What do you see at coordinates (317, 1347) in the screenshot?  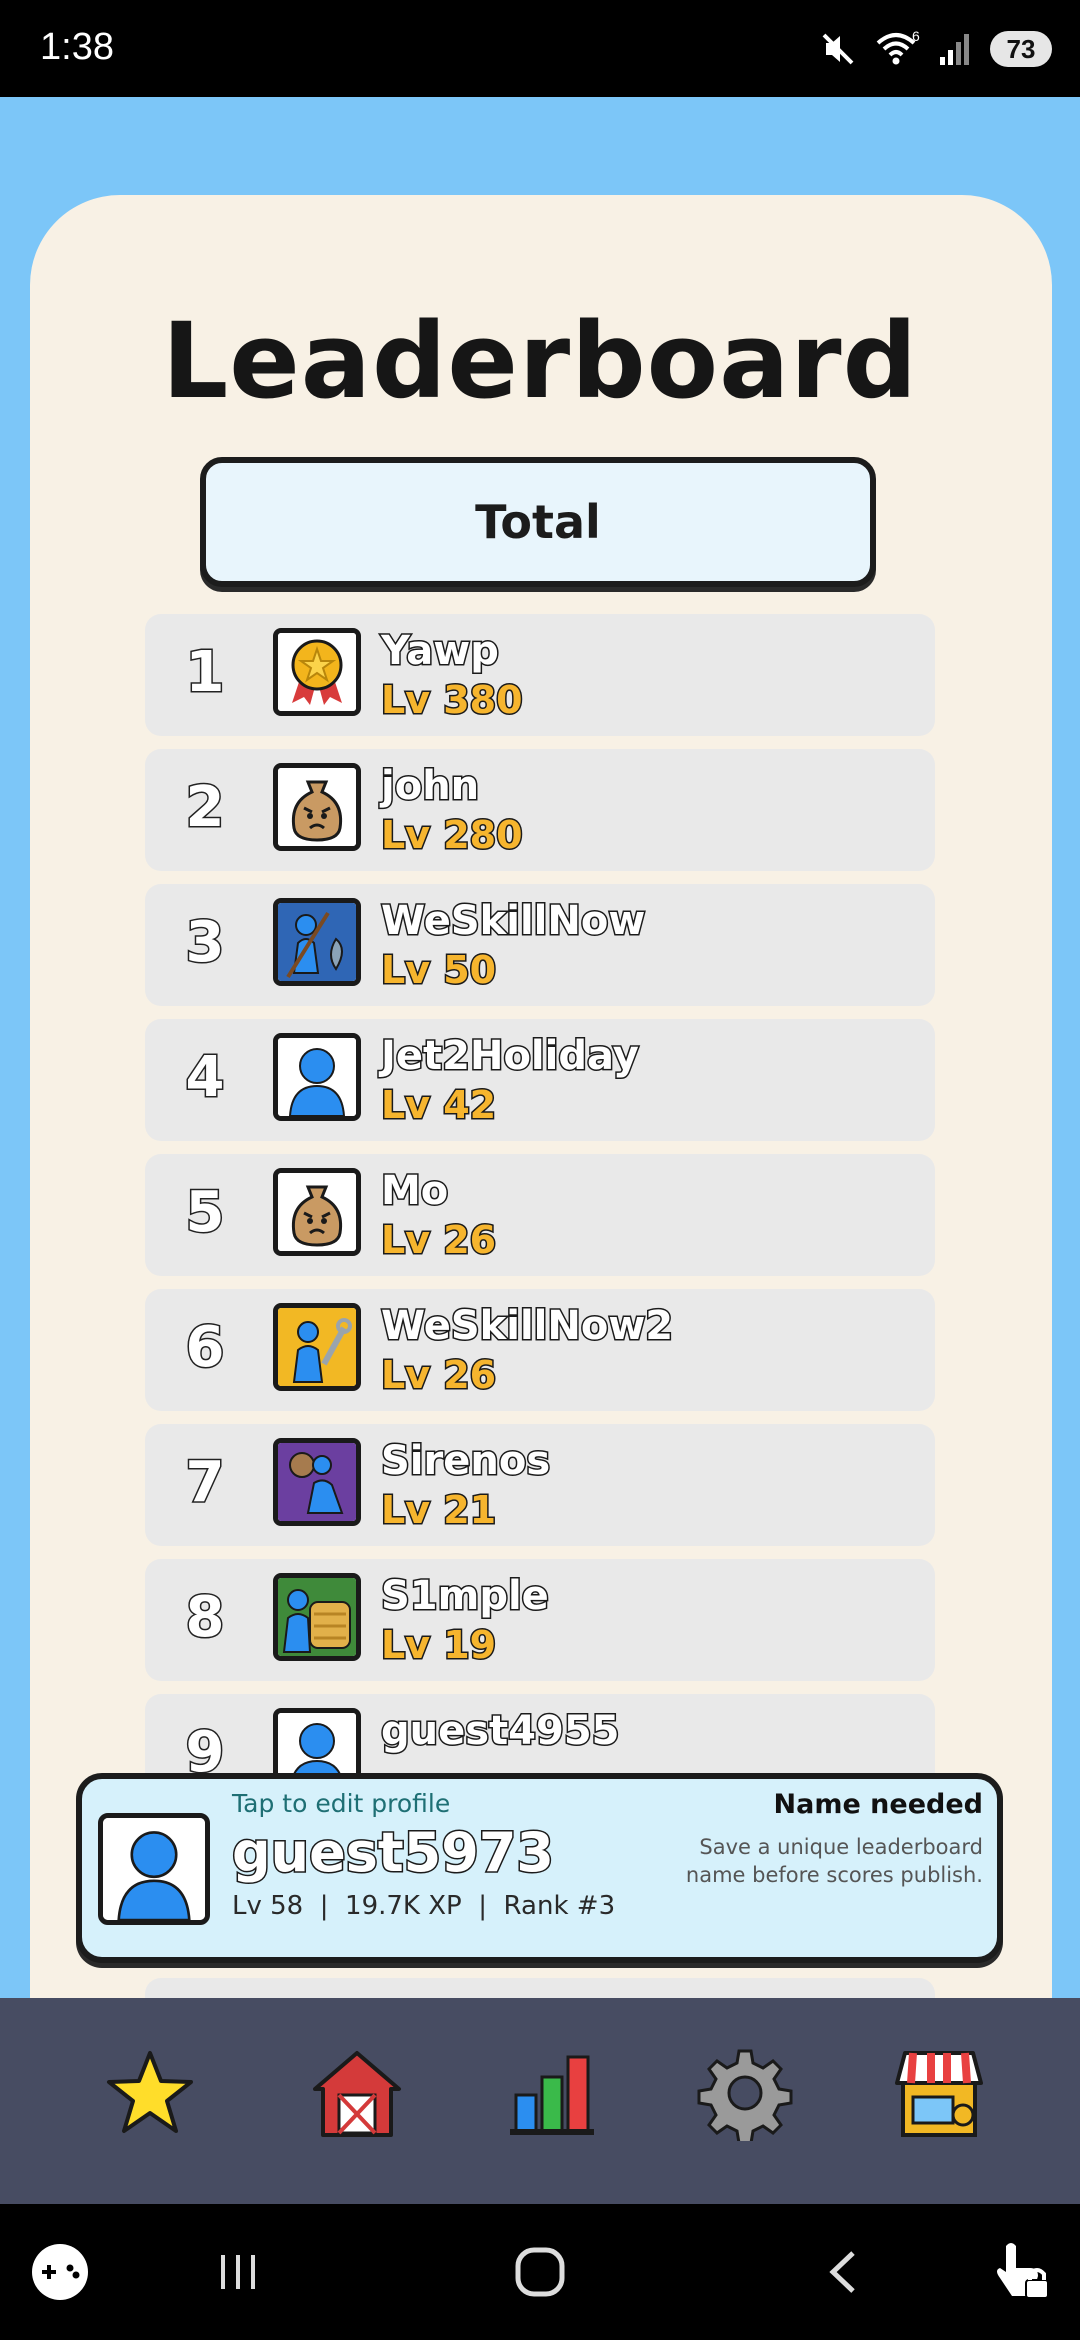 I see `wrench-worker-icon` at bounding box center [317, 1347].